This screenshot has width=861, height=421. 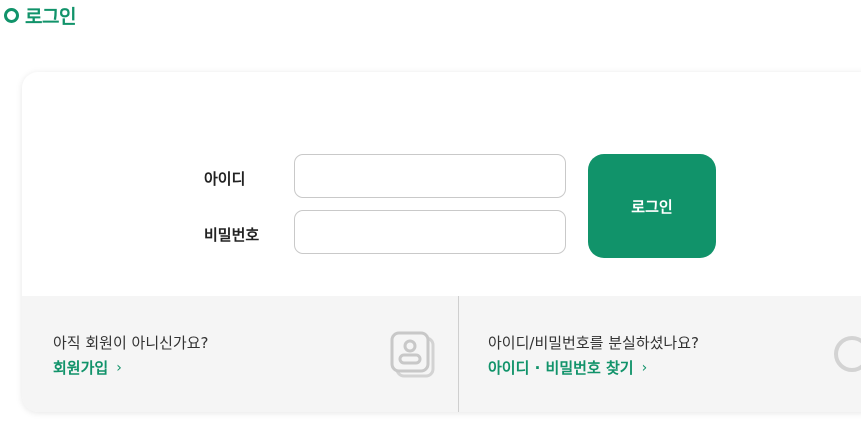 I want to click on password-label: 비밀번호, so click(x=232, y=235).